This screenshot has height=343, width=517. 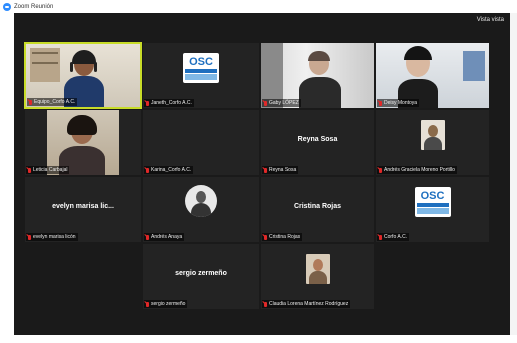 I want to click on participant-display-name: Reyna Sosa, so click(x=317, y=139).